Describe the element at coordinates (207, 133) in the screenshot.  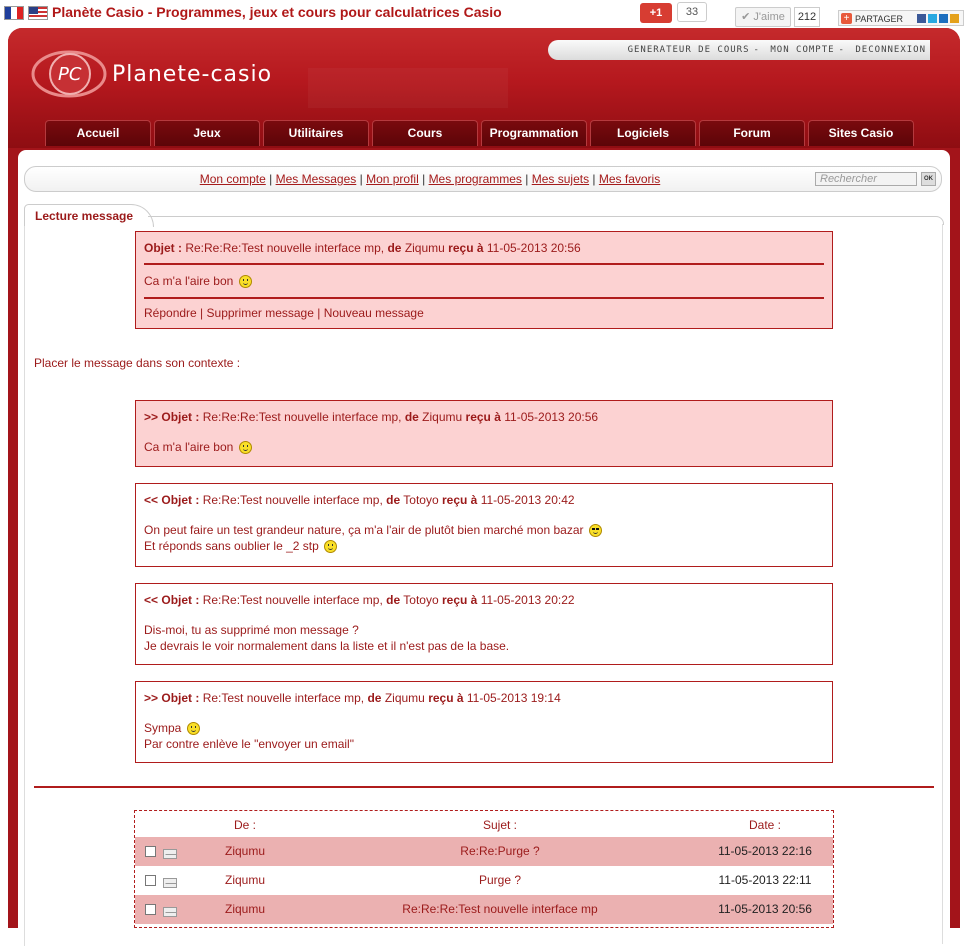
I see `nav-tab-jeux: Jeux` at that location.